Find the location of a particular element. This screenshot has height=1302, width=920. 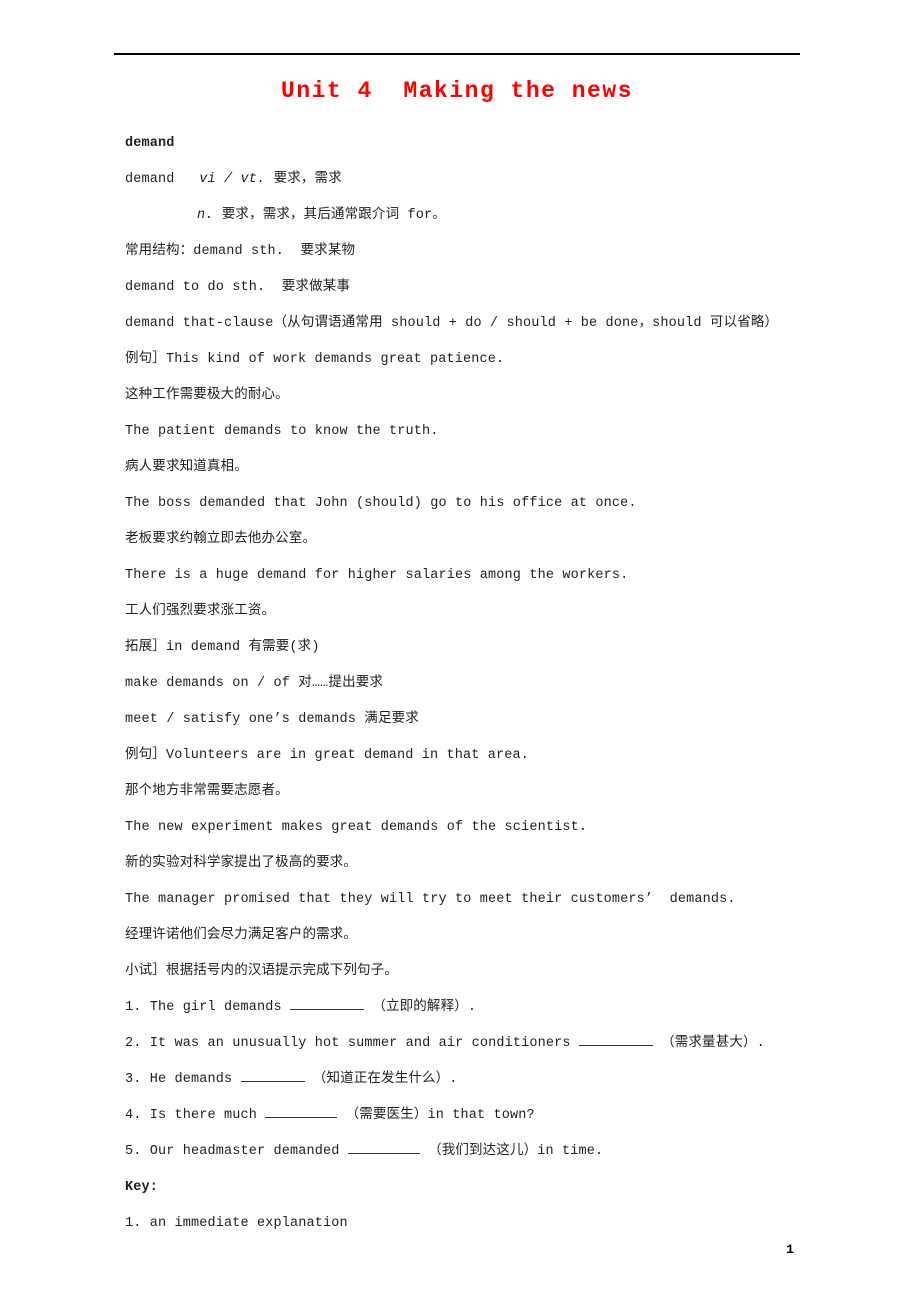

question-text-before: Is there much is located at coordinates (207, 1115).